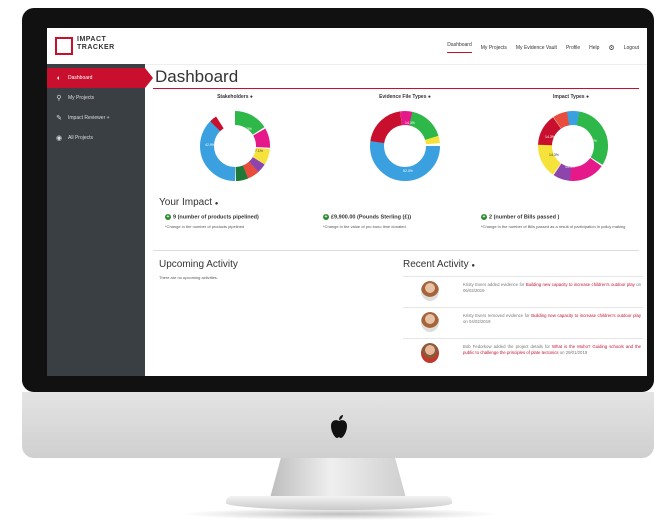 This screenshot has height=529, width=661. I want to click on section-divider, so click(396, 250).